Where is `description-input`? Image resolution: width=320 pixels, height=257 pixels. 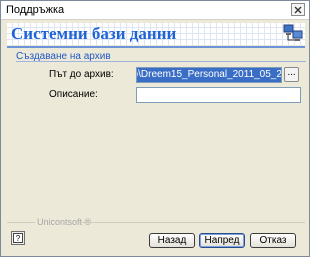
description-input is located at coordinates (218, 95).